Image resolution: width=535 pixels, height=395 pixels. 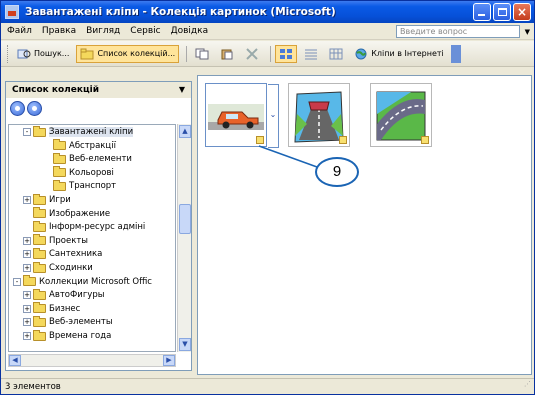 I want to click on back-button, so click(x=17, y=108).